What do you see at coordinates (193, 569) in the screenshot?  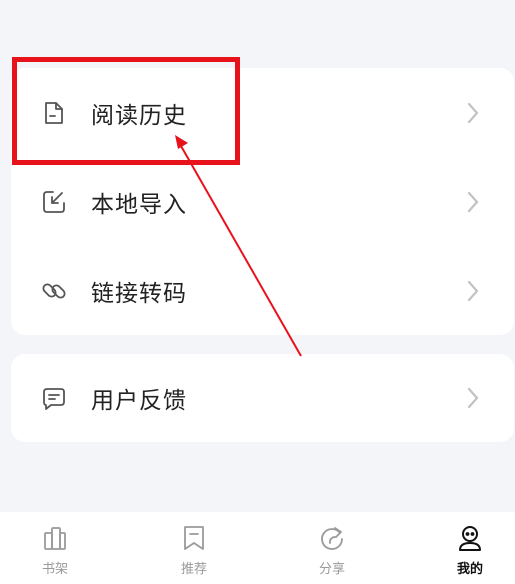 I see `nav-label: 推荐` at bounding box center [193, 569].